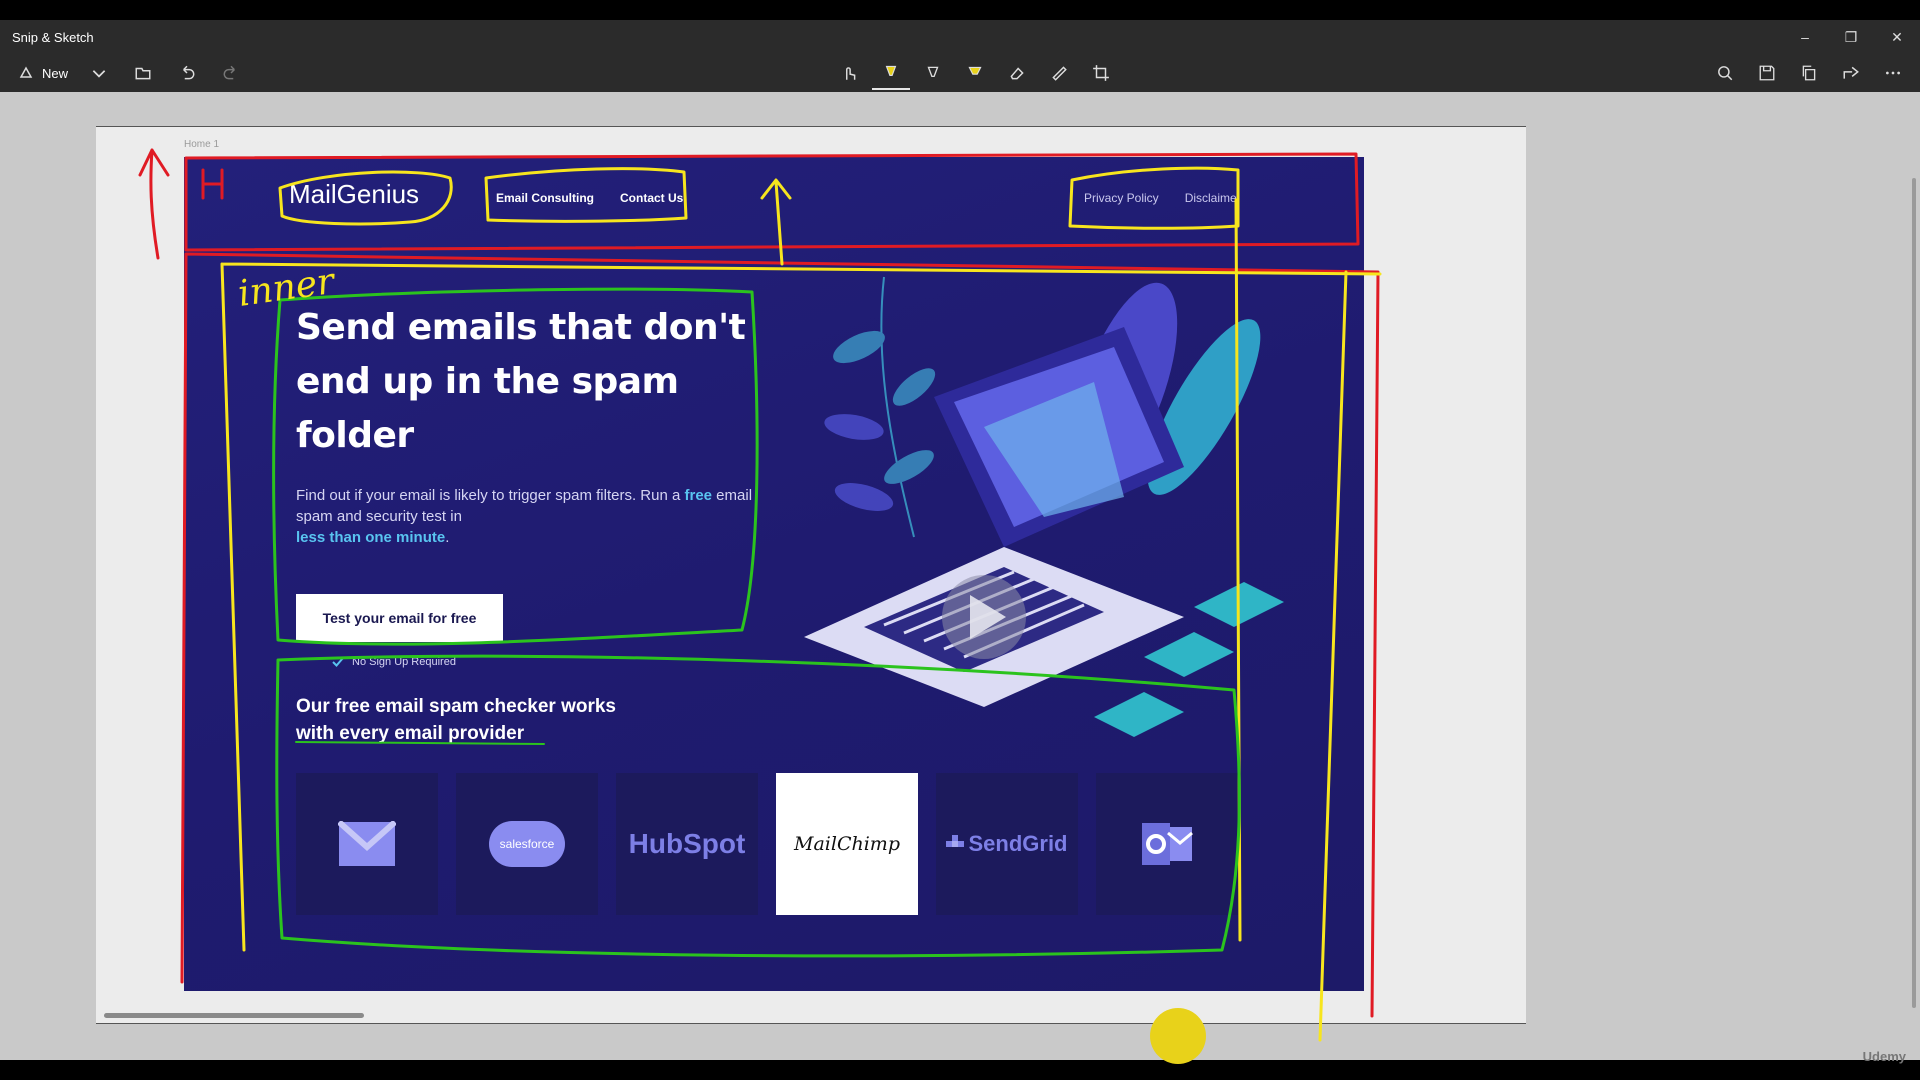 Image resolution: width=1920 pixels, height=1080 pixels. I want to click on new-button: New, so click(43, 73).